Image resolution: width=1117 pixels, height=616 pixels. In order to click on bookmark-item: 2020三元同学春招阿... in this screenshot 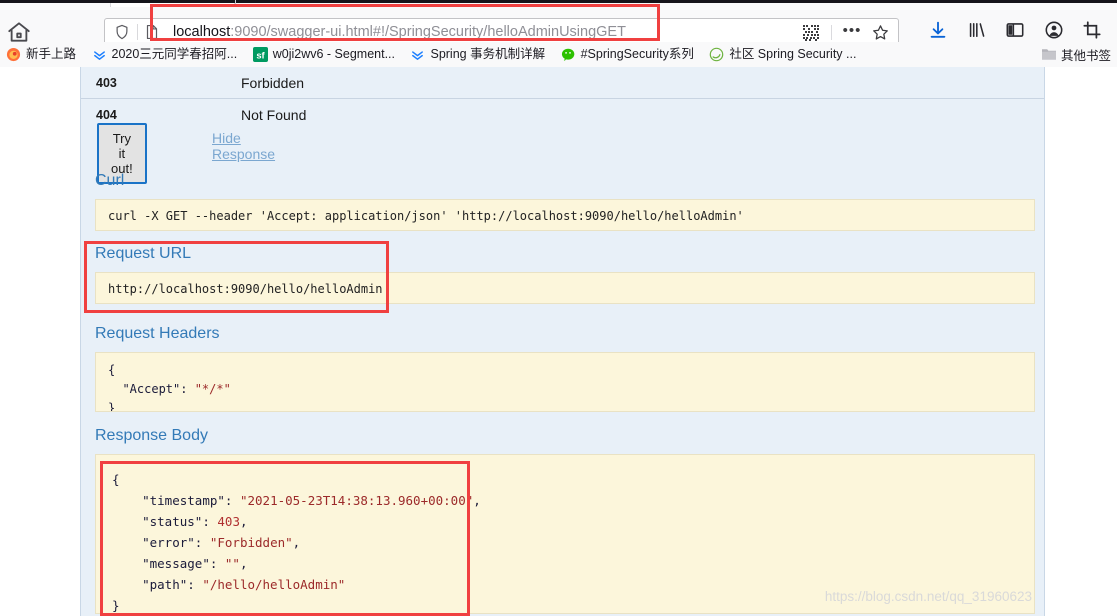, I will do `click(165, 54)`.